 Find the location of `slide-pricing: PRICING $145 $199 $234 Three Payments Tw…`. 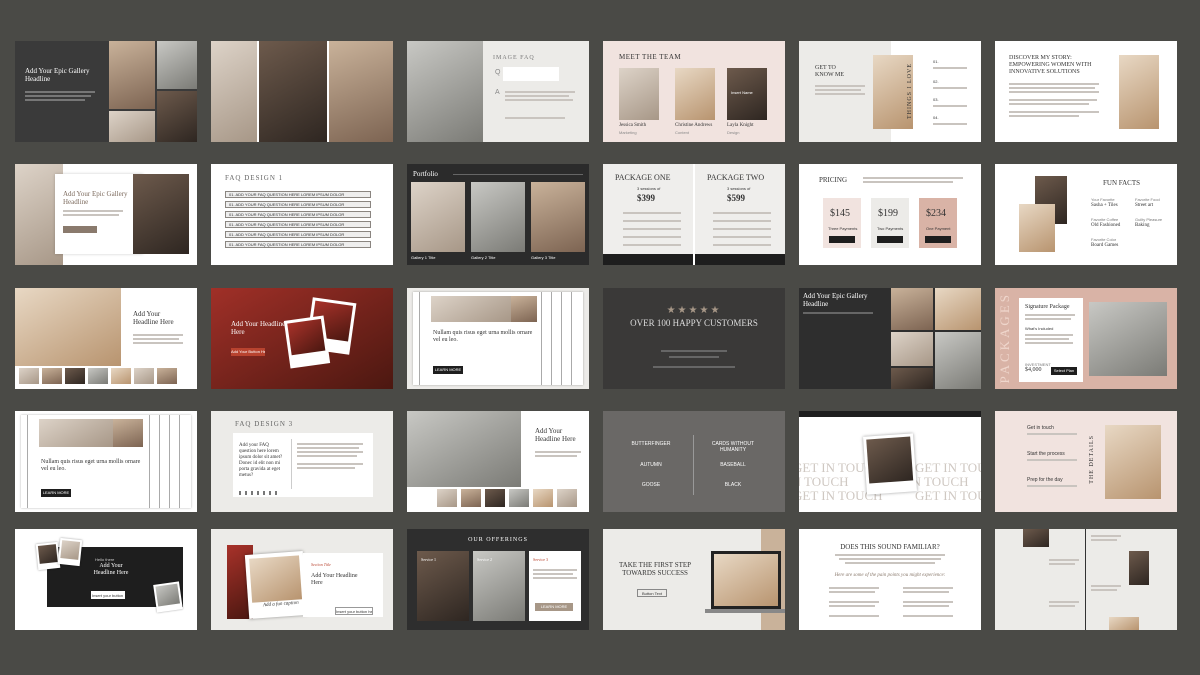

slide-pricing: PRICING $145 $199 $234 Three Payments Tw… is located at coordinates (890, 214).